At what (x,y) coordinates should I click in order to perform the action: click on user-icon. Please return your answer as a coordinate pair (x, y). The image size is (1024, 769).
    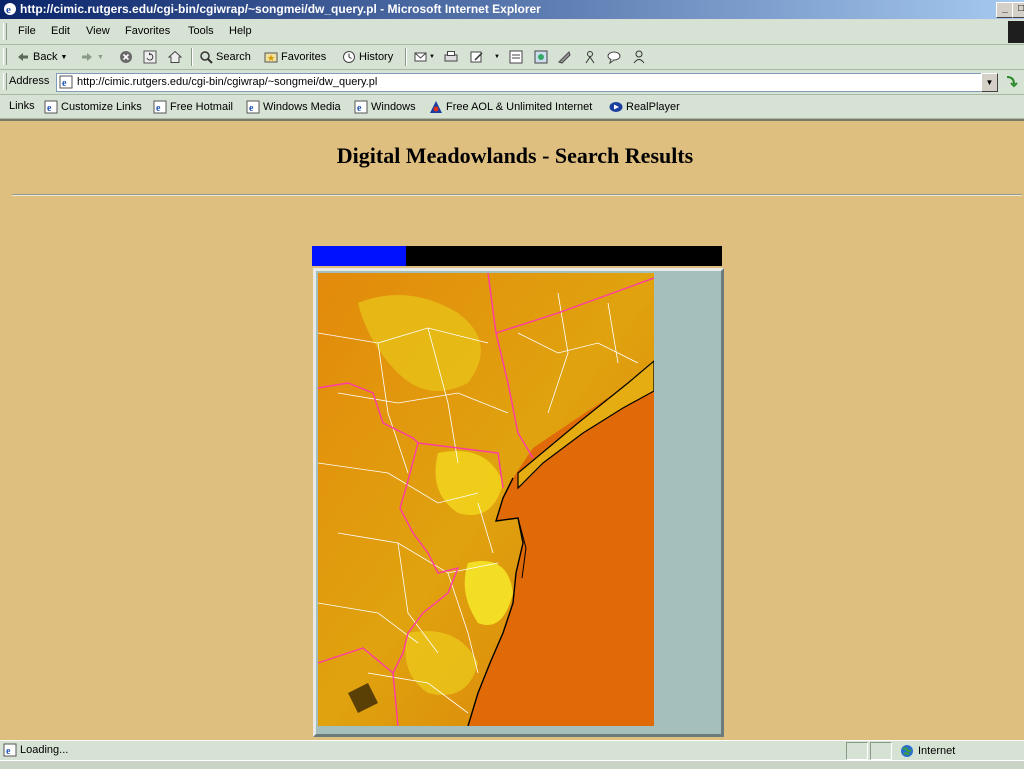
    Looking at the image, I should click on (590, 57).